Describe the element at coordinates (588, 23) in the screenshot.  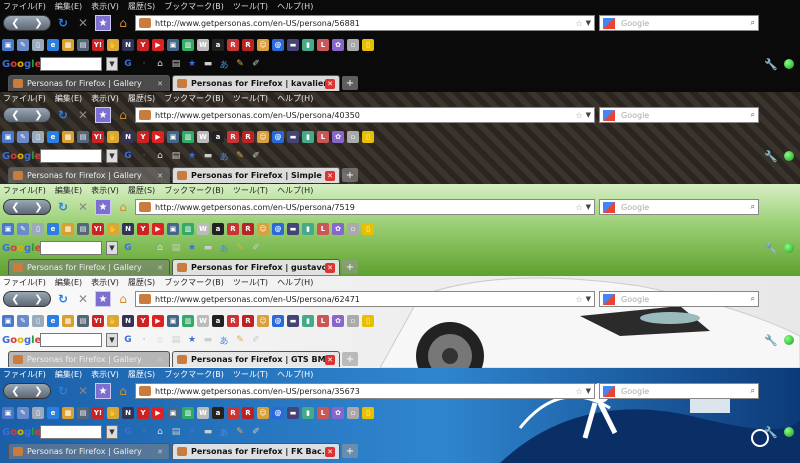
I see `dropdown-arrow-icon: ▼` at that location.